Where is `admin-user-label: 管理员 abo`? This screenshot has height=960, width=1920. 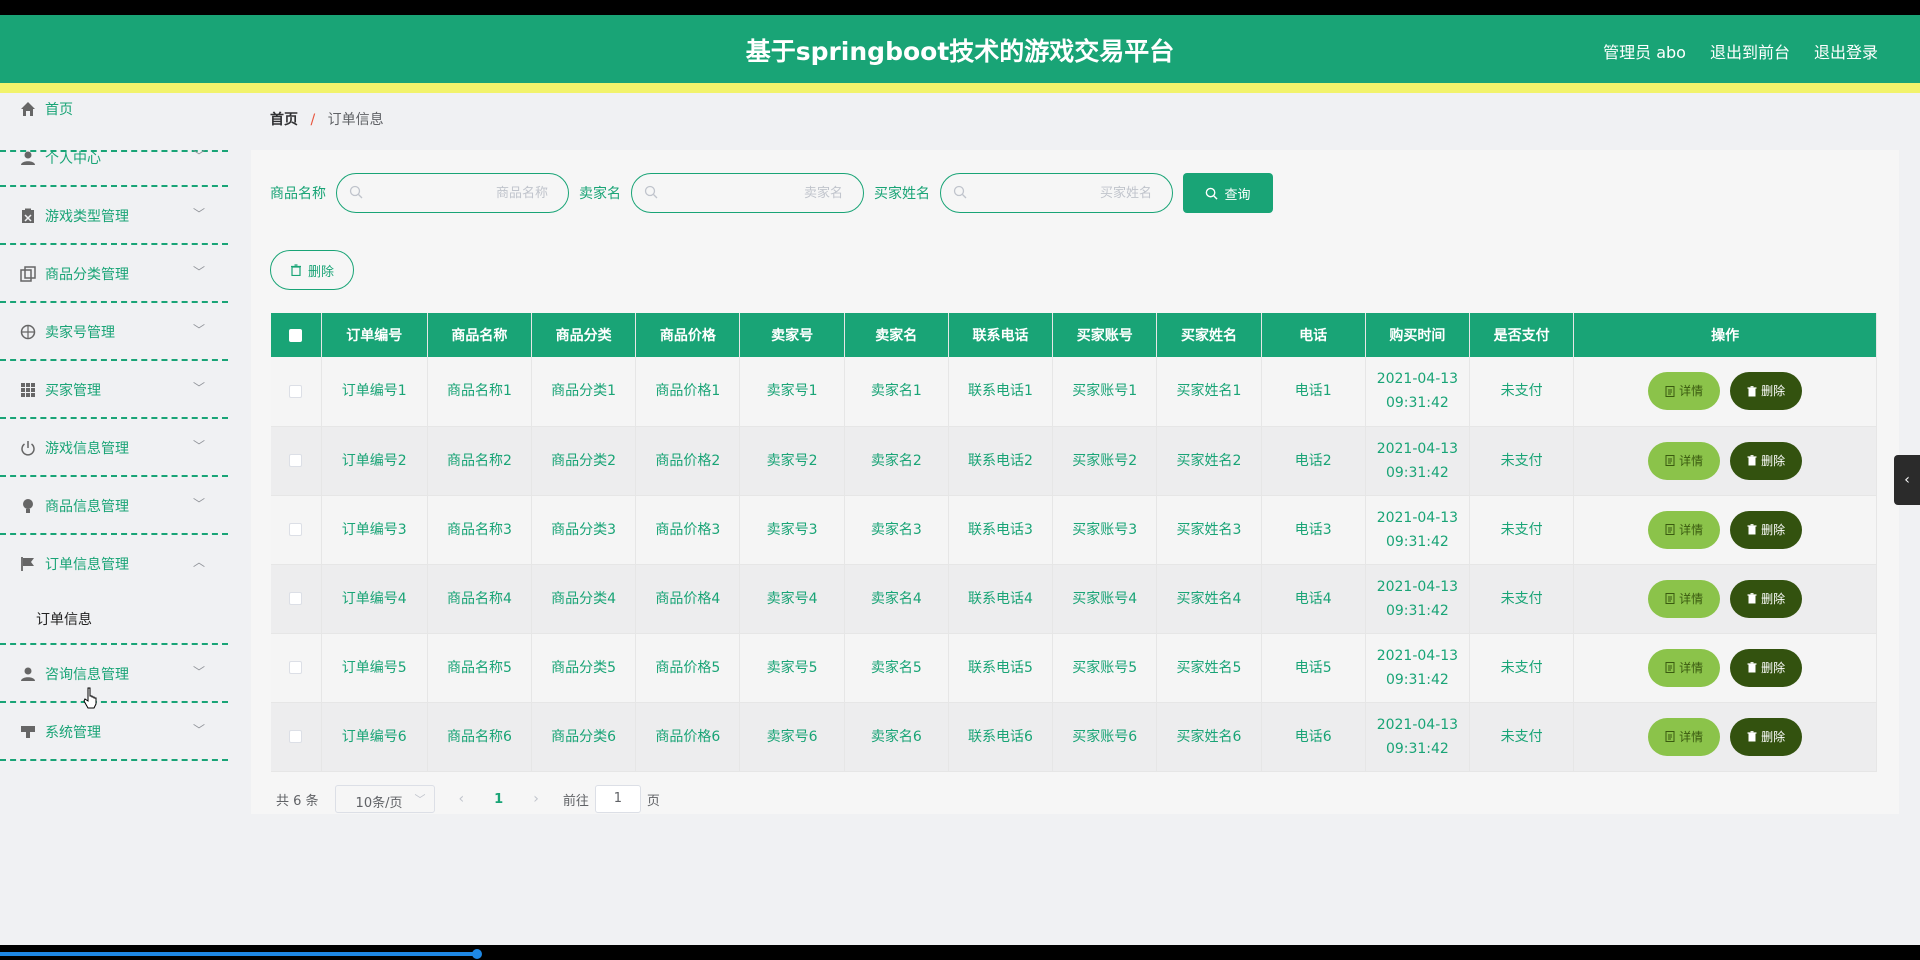
admin-user-label: 管理员 abo is located at coordinates (1644, 51).